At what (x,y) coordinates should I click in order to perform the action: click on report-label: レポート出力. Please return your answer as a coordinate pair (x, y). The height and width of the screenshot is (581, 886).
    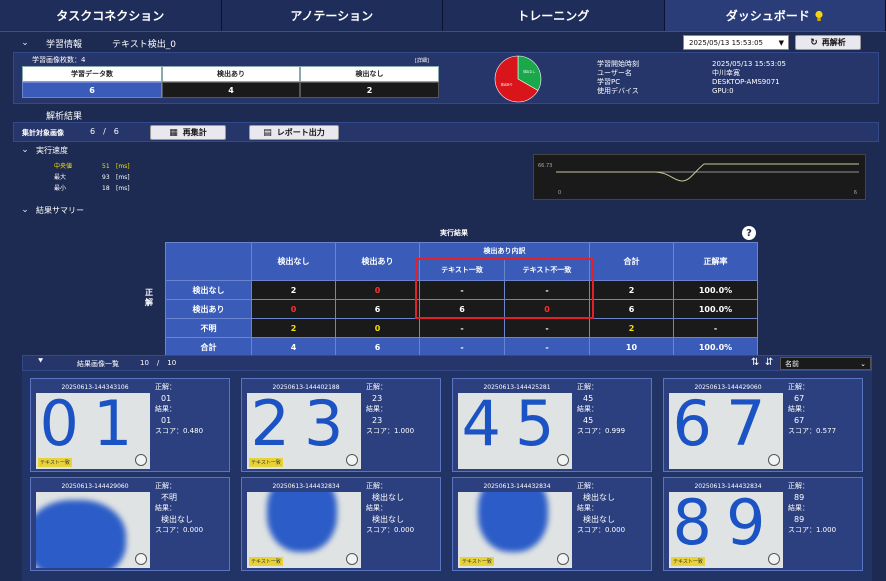
    Looking at the image, I should click on (300, 132).